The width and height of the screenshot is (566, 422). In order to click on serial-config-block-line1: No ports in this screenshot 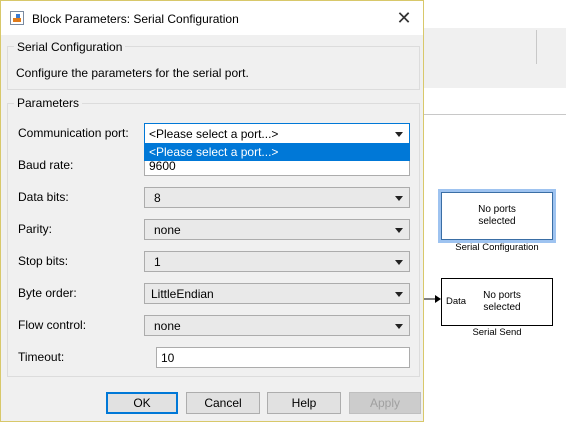, I will do `click(497, 209)`.